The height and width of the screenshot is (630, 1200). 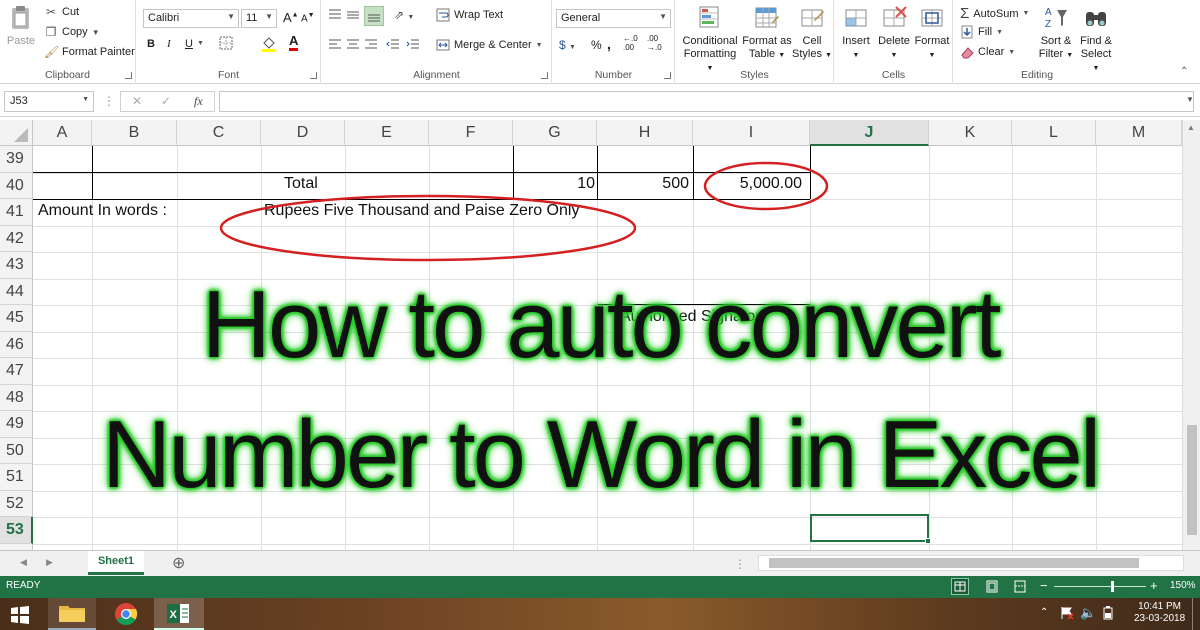 What do you see at coordinates (1192, 480) in the screenshot?
I see `vertical-scroll-thumb` at bounding box center [1192, 480].